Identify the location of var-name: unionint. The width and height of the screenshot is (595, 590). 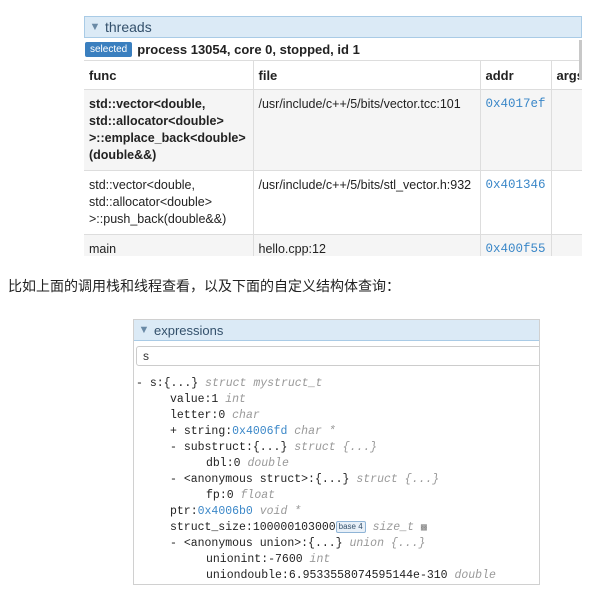
(234, 559).